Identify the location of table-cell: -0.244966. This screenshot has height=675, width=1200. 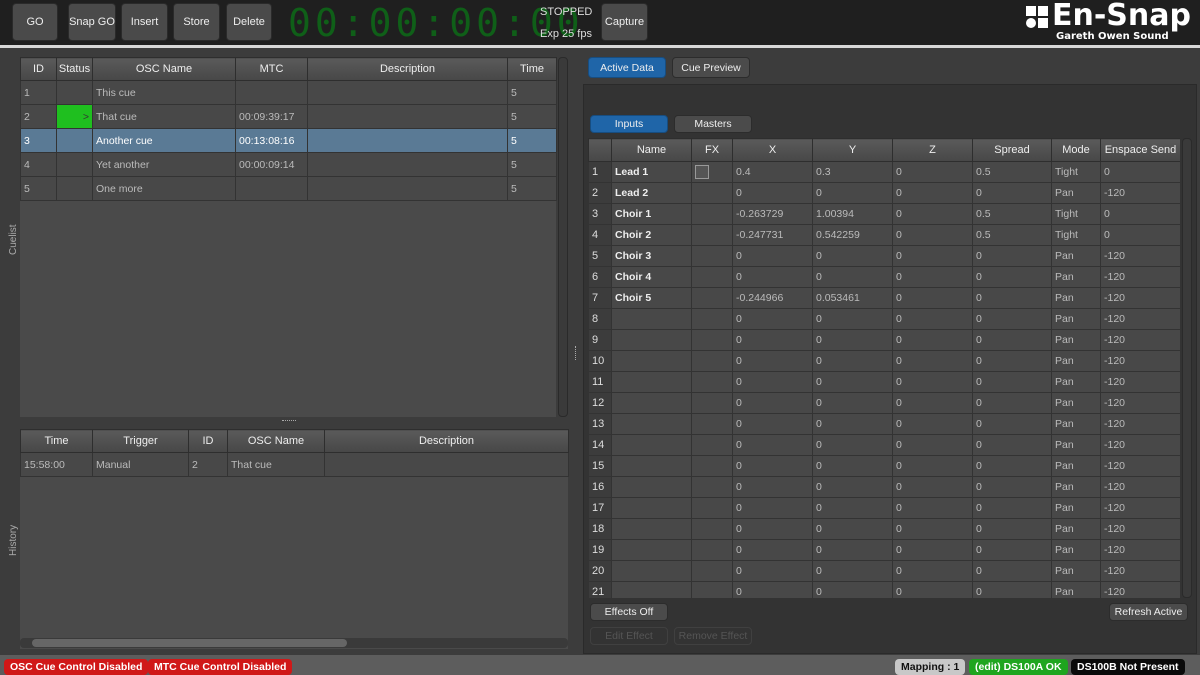
(772, 298).